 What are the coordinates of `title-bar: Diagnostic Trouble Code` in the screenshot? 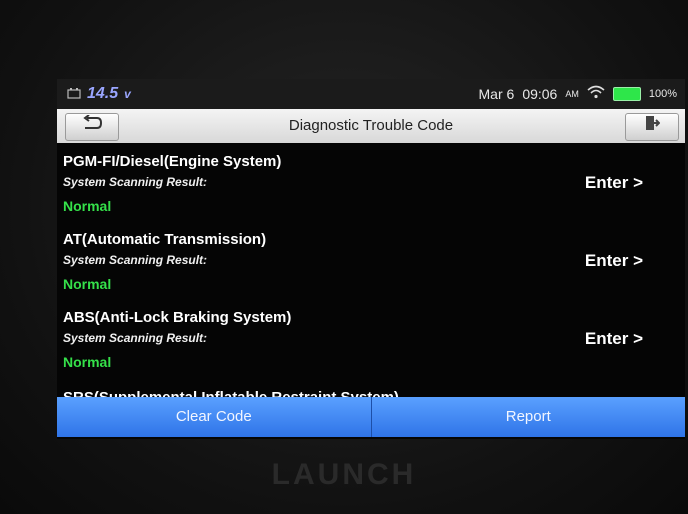 It's located at (371, 126).